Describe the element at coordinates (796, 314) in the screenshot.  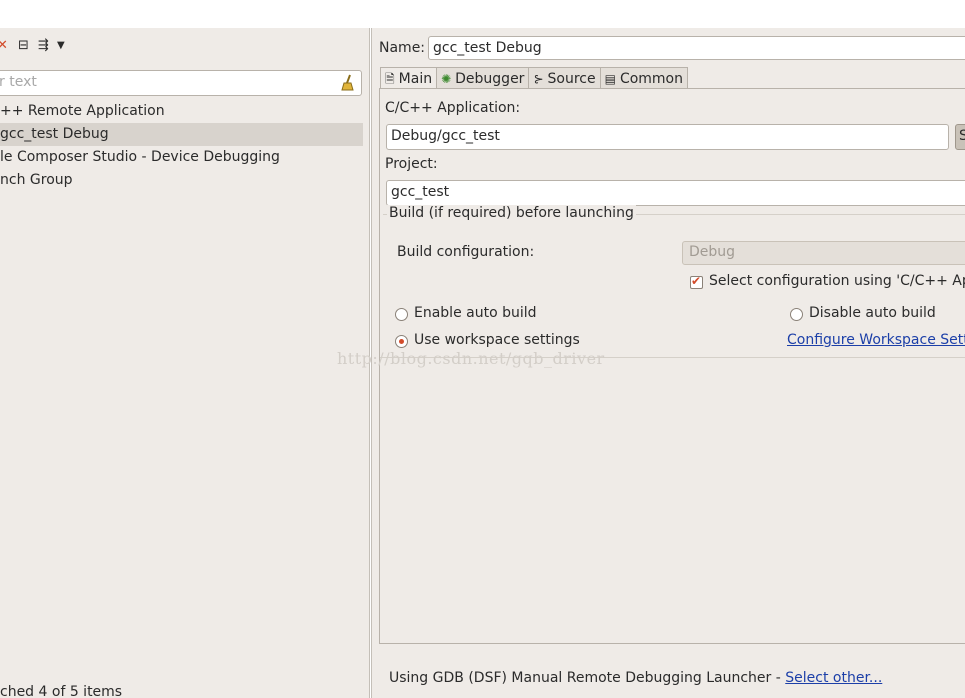
I see `disable-auto-build-radio` at that location.